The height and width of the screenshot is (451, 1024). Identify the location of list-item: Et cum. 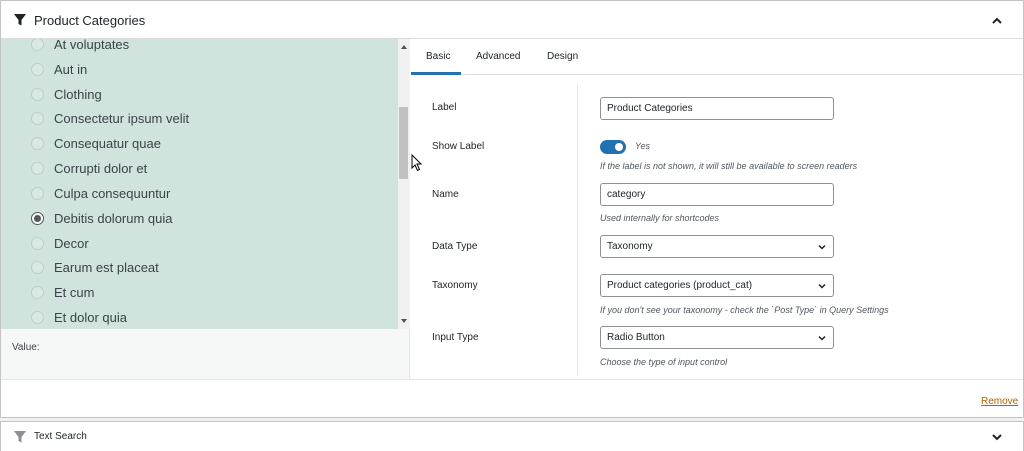
(62, 292).